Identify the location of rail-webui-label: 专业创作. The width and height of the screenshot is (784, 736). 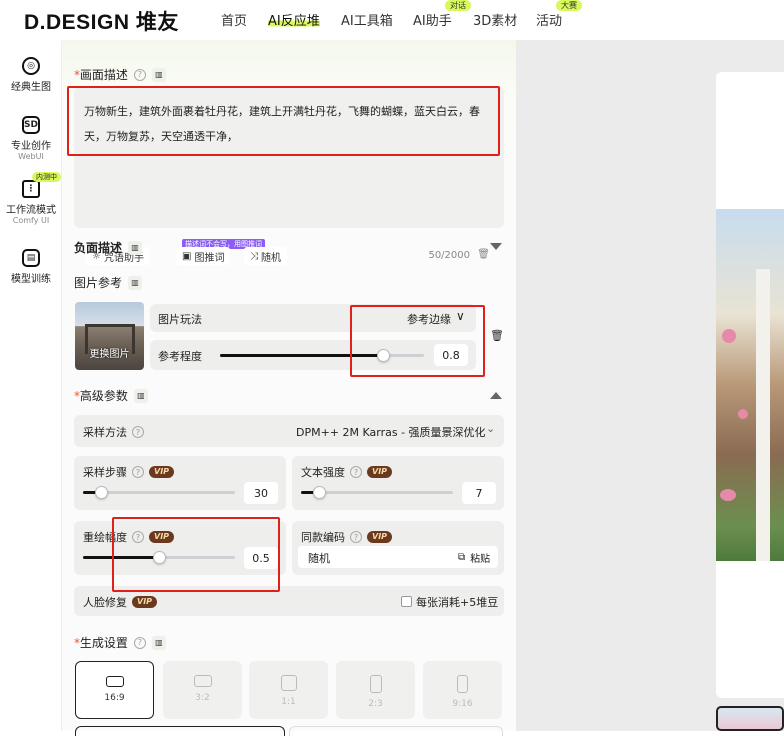
(31, 146).